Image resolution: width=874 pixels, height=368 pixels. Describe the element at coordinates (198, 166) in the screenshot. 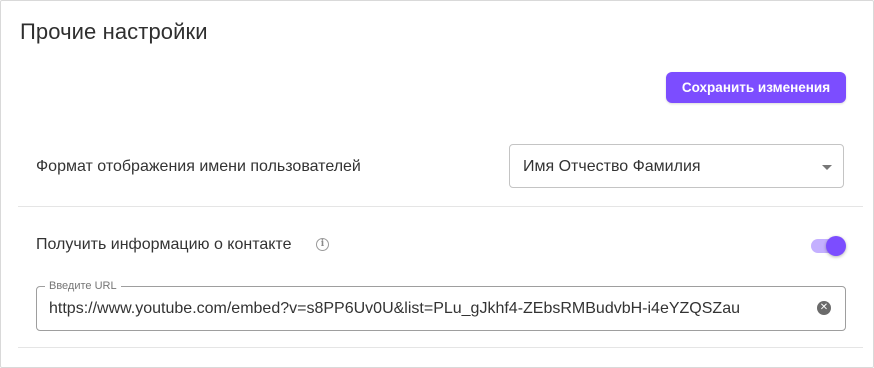

I see `name-format-label: Формат отображения имени пользователей` at that location.